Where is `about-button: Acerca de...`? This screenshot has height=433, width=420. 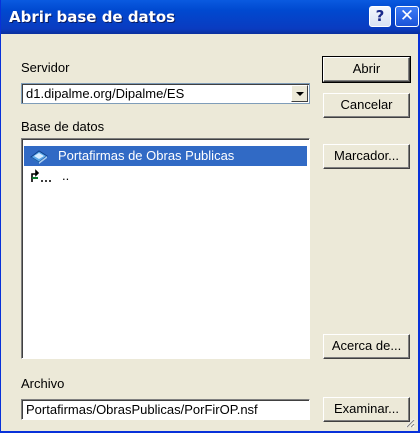 about-button: Acerca de... is located at coordinates (366, 346).